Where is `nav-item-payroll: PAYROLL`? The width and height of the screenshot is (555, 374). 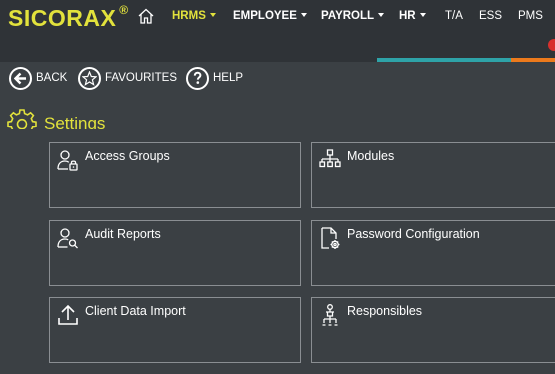
nav-item-payroll: PAYROLL is located at coordinates (353, 16).